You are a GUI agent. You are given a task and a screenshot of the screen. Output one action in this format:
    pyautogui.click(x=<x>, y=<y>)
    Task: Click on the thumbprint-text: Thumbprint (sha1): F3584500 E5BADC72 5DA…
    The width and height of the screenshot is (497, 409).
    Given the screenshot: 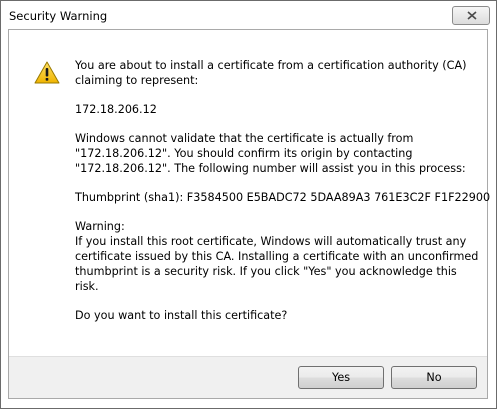 What is the action you would take?
    pyautogui.click(x=283, y=197)
    